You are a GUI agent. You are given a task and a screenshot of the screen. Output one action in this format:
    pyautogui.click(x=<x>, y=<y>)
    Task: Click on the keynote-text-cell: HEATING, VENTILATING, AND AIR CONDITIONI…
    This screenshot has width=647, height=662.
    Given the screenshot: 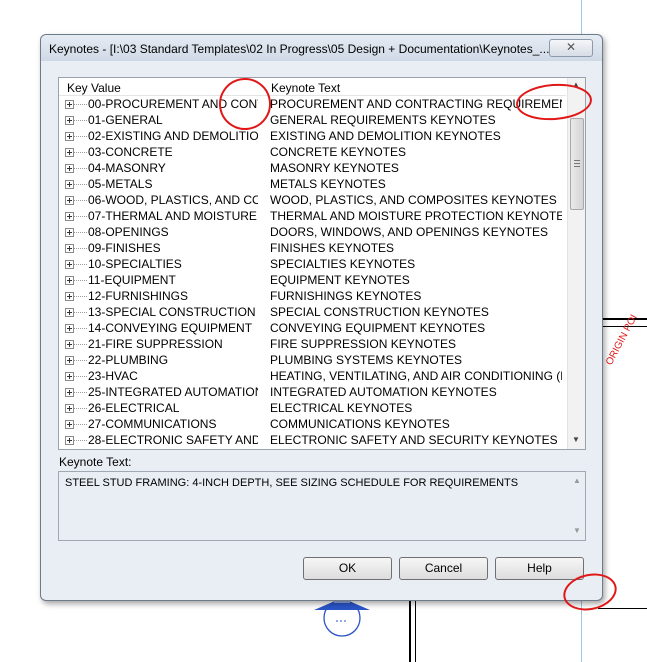 What is the action you would take?
    pyautogui.click(x=416, y=376)
    